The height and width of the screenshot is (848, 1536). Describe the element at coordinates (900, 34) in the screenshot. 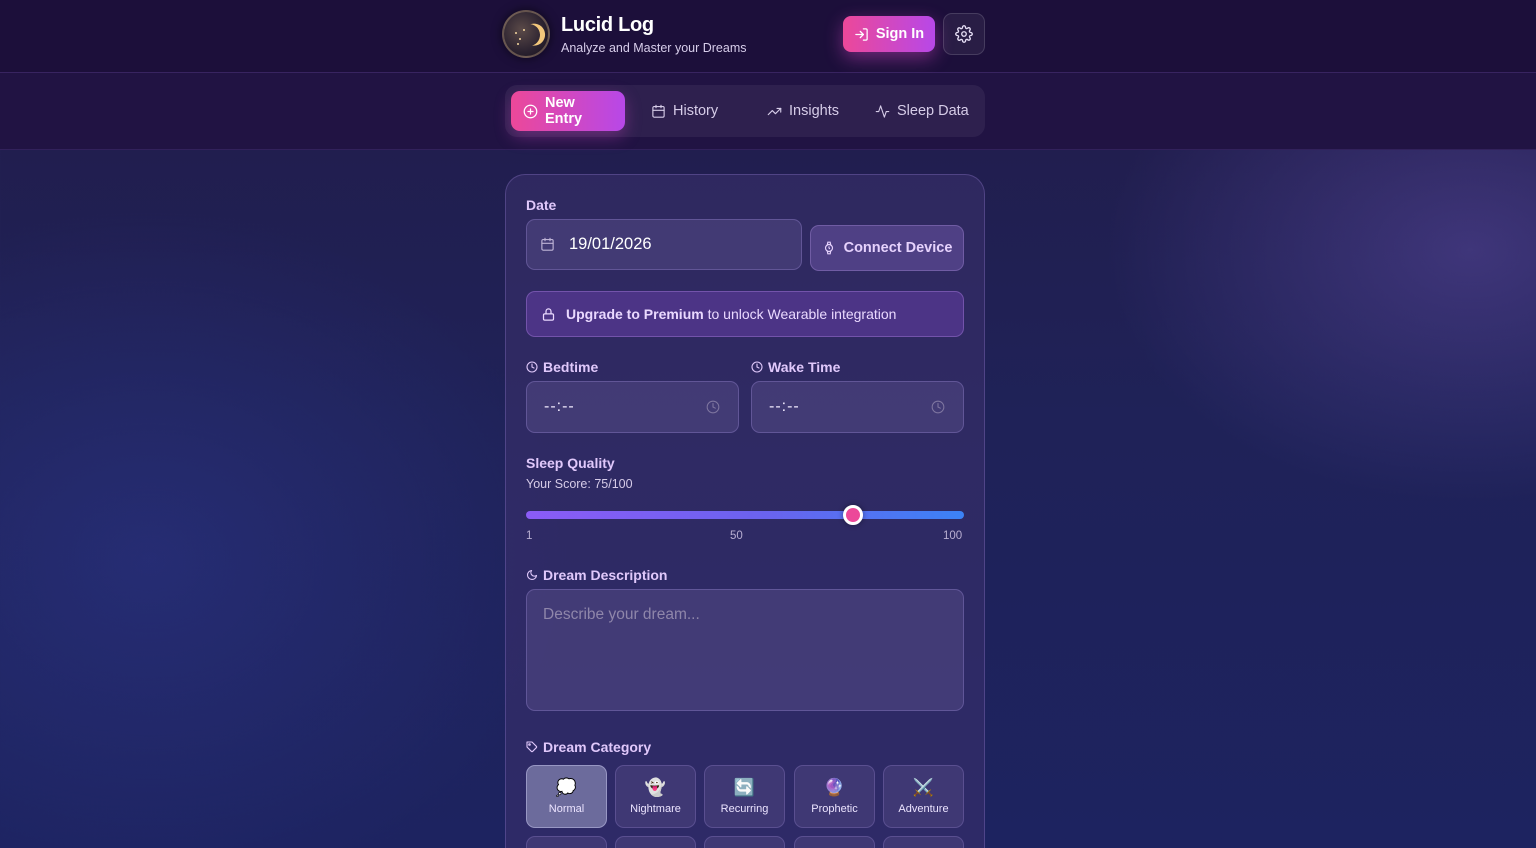

I see `sign-in-label: Sign In` at that location.